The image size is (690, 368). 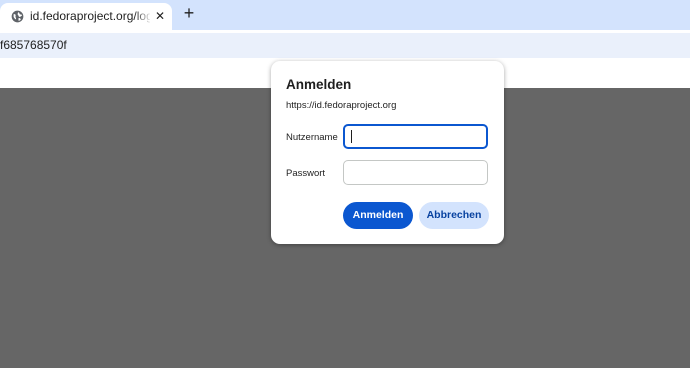 What do you see at coordinates (306, 173) in the screenshot?
I see `password-label: Passwort` at bounding box center [306, 173].